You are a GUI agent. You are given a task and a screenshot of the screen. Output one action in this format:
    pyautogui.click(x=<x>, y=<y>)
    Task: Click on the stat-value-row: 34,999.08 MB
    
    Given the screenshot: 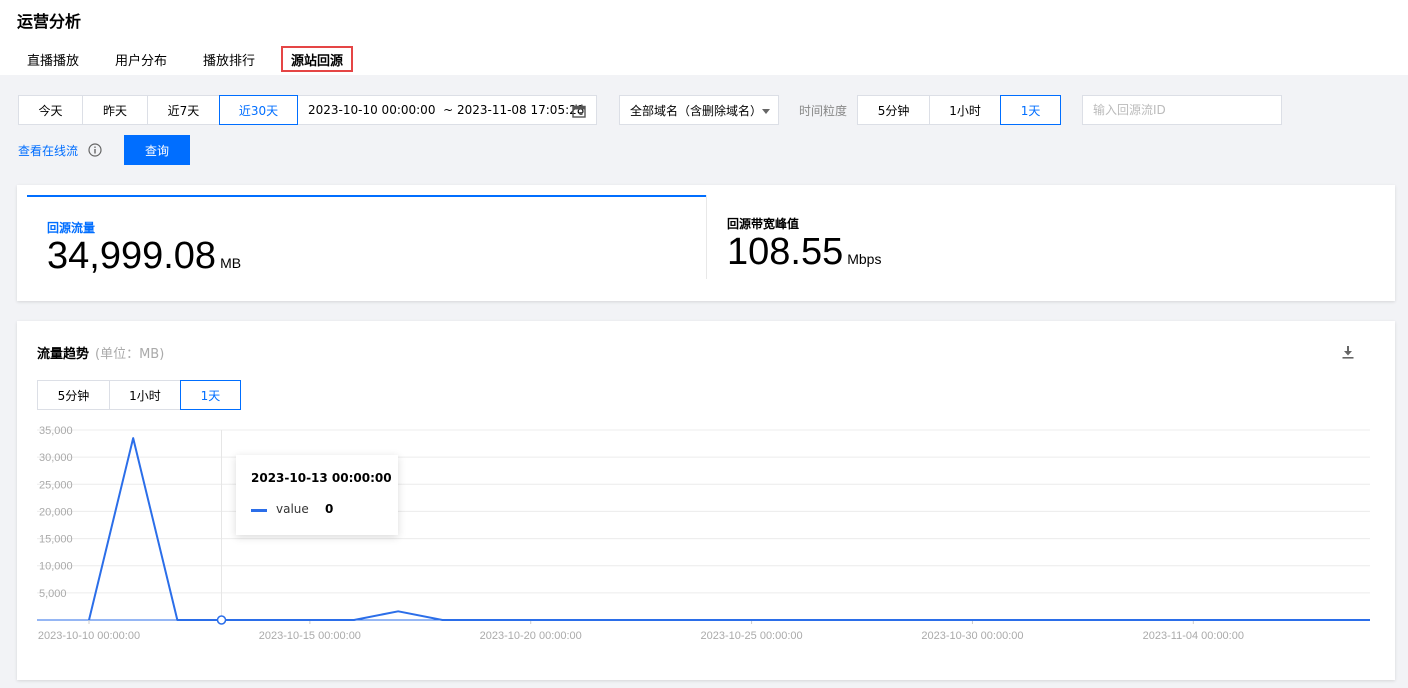 What is the action you would take?
    pyautogui.click(x=144, y=256)
    